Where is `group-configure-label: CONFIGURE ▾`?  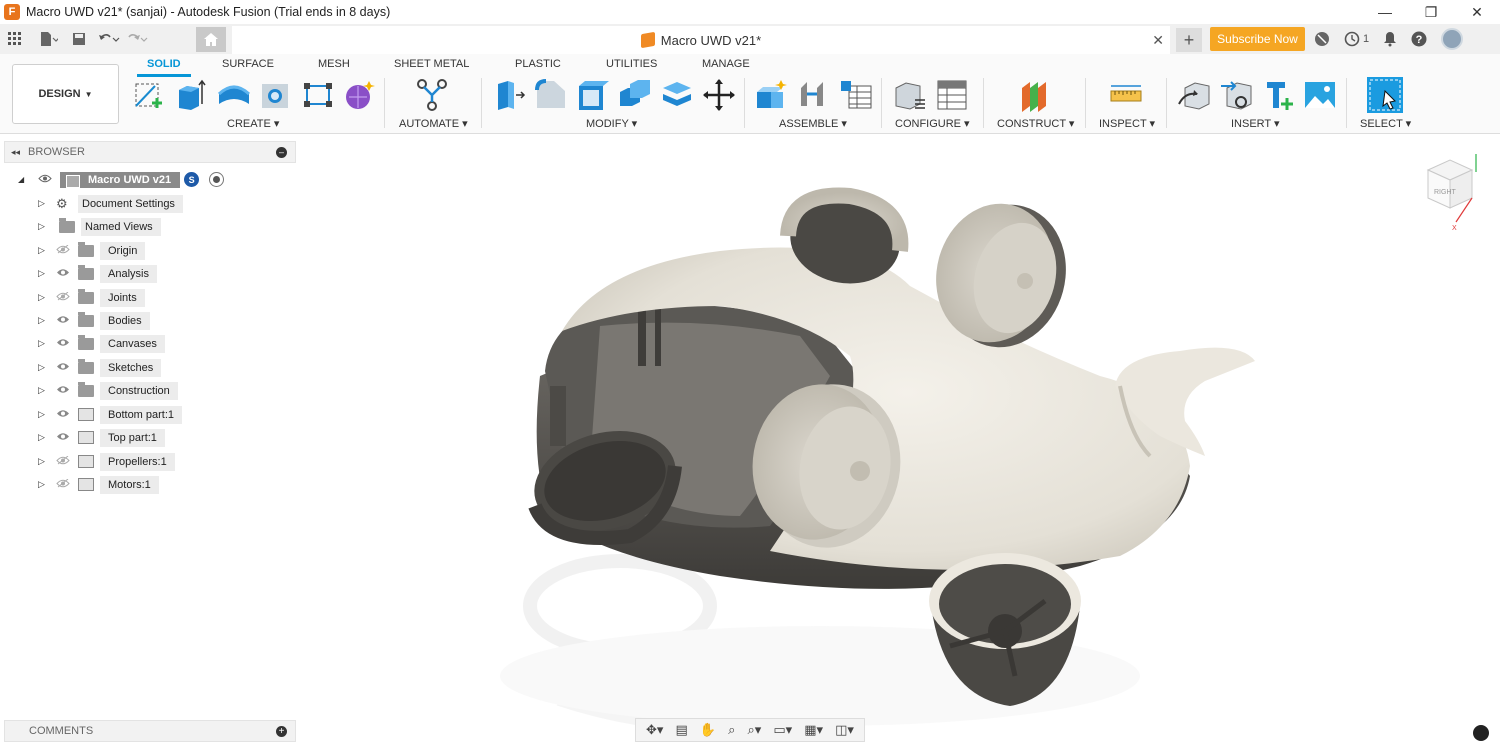 group-configure-label: CONFIGURE ▾ is located at coordinates (932, 123).